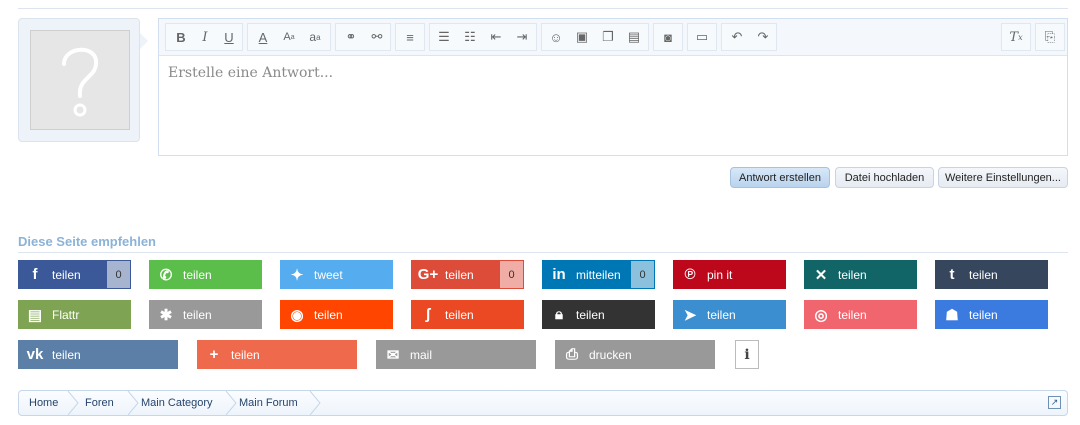  I want to click on twitter-icon: ✦, so click(297, 275).